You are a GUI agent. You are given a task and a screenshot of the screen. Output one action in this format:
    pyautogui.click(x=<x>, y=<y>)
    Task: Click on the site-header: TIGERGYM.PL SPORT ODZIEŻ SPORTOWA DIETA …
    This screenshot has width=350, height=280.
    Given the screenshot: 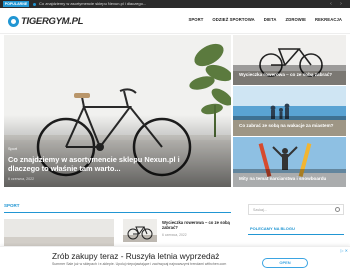 What is the action you would take?
    pyautogui.click(x=175, y=21)
    